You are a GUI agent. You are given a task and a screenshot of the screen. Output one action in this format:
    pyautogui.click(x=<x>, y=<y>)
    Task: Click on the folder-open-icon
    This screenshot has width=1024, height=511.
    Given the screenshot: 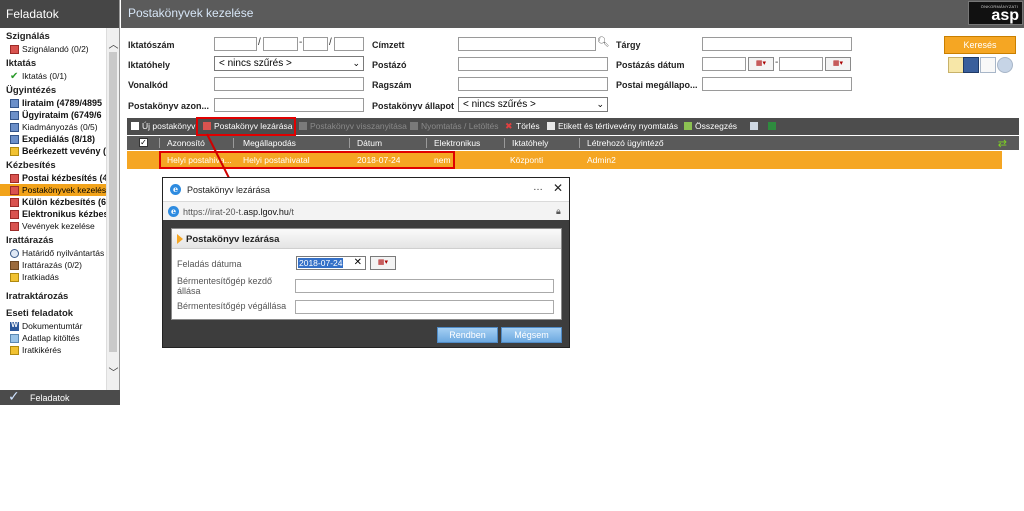 What is the action you would take?
    pyautogui.click(x=956, y=65)
    